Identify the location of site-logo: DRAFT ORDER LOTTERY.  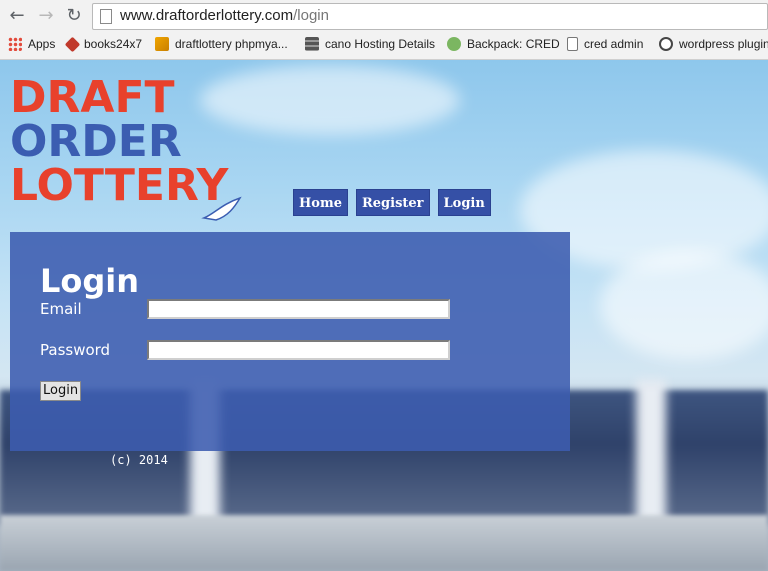
(130, 151).